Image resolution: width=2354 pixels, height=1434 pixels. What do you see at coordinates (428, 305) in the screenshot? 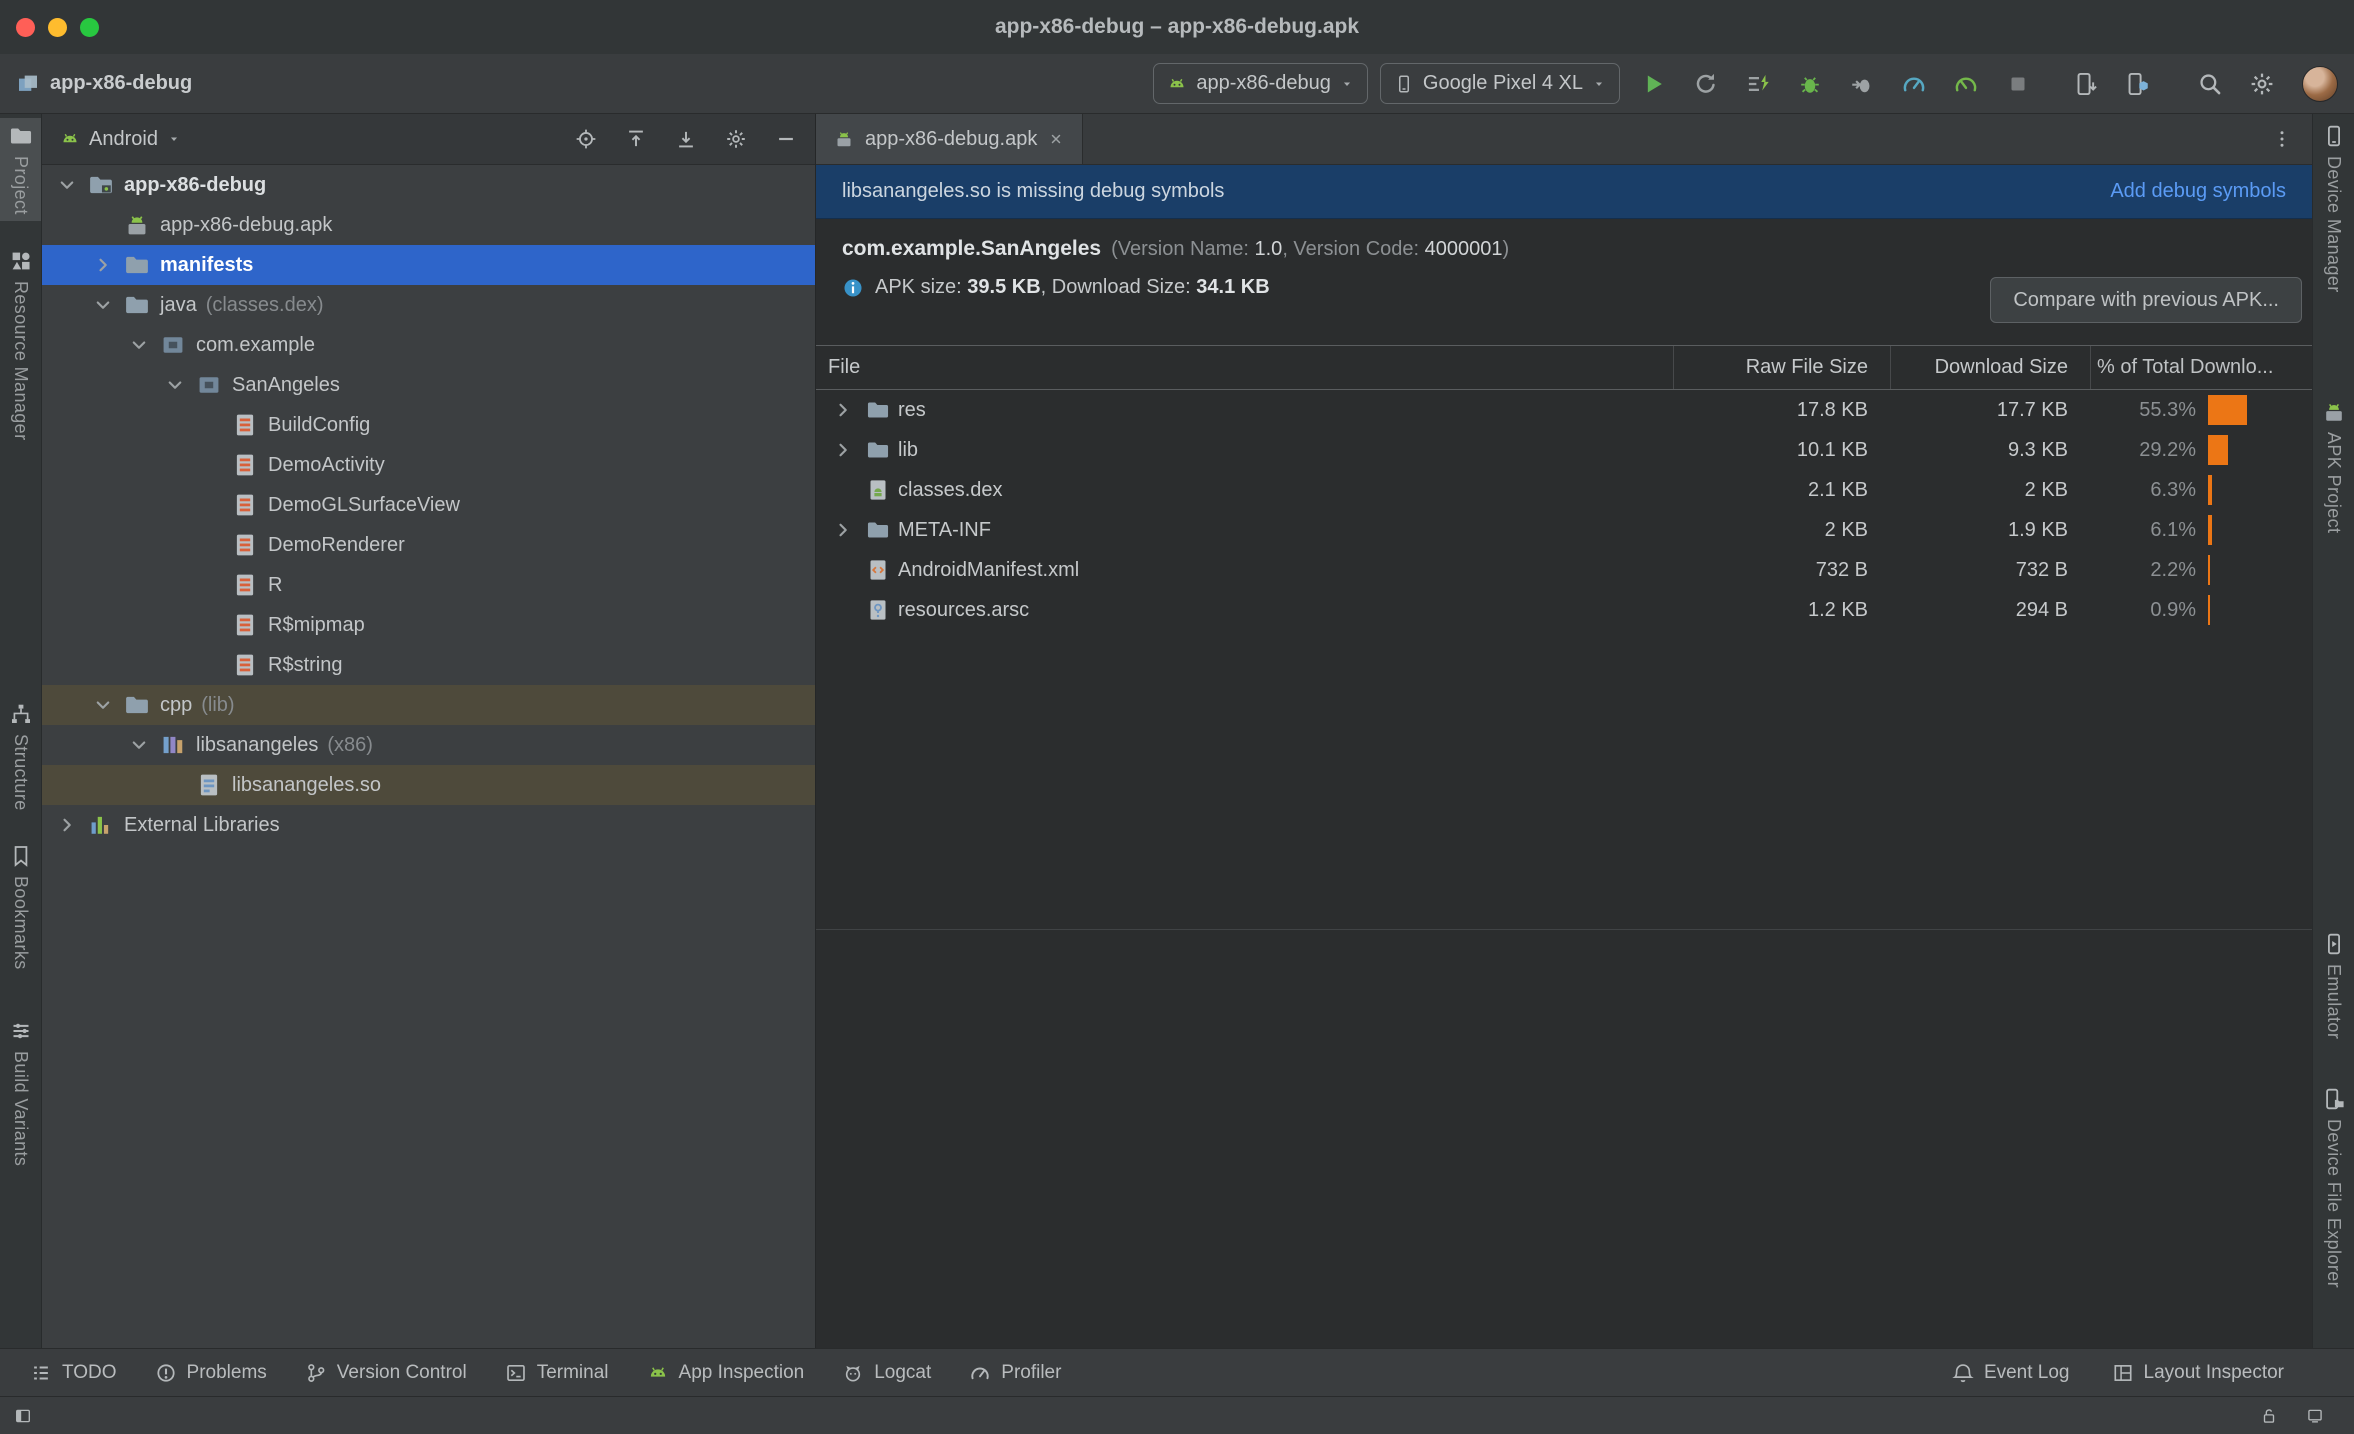
I see `tree-node-java: java (classes.dex)` at bounding box center [428, 305].